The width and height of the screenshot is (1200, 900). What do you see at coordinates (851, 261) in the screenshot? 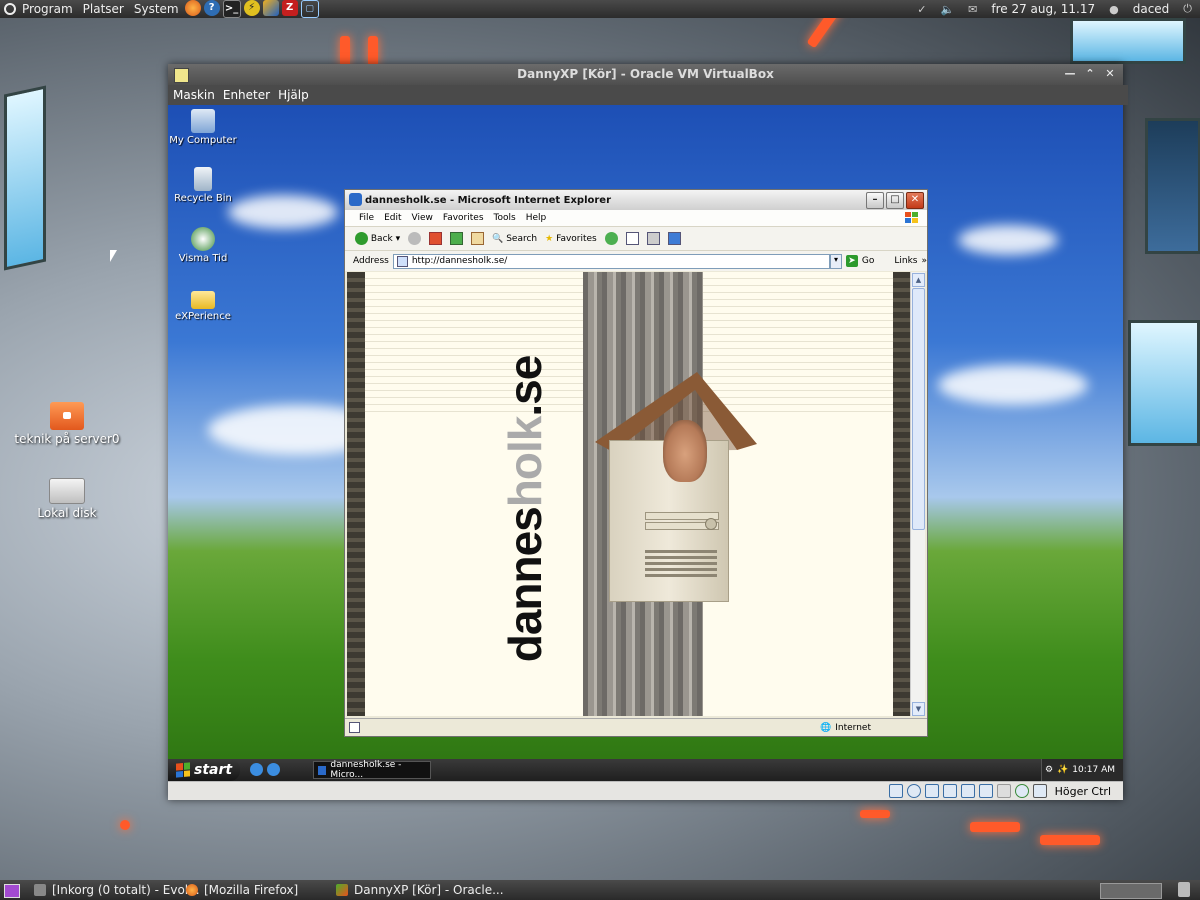
I see `go-arrow-icon: ➤` at bounding box center [851, 261].